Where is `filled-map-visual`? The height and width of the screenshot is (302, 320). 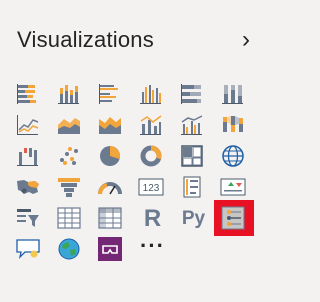 filled-map-visual is located at coordinates (29, 187).